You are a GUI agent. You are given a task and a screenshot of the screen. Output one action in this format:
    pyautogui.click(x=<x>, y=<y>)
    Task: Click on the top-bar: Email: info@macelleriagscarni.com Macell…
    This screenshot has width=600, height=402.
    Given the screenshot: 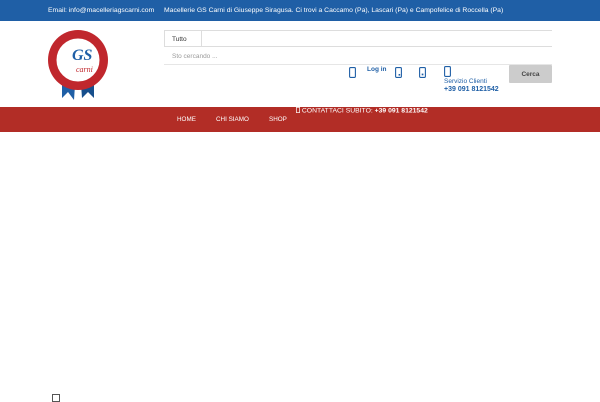 What is the action you would take?
    pyautogui.click(x=300, y=10)
    